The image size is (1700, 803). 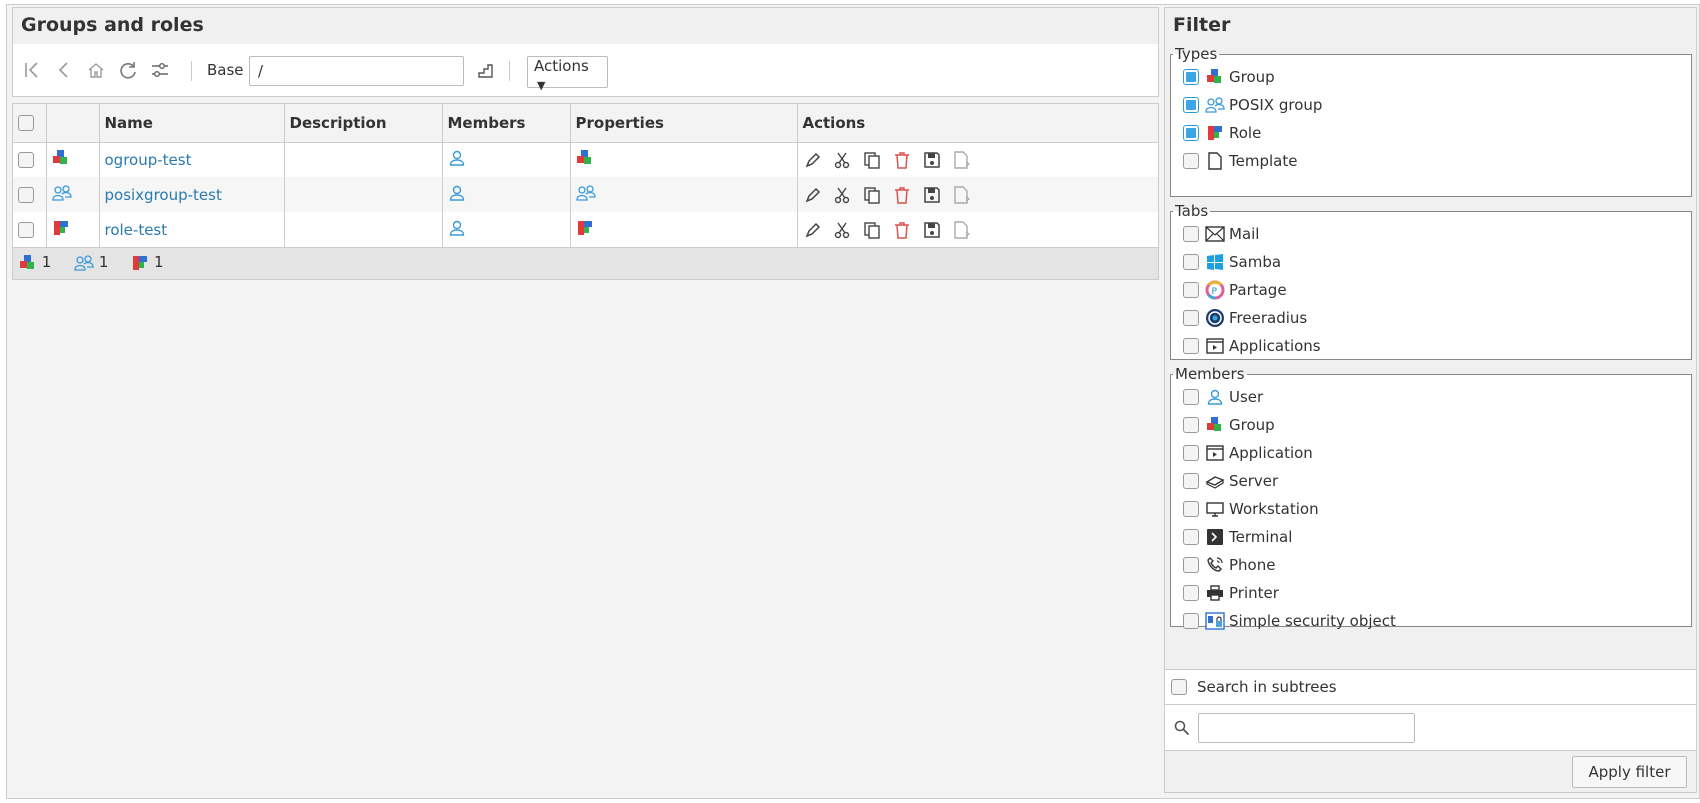 What do you see at coordinates (356, 71) in the screenshot?
I see `base-input` at bounding box center [356, 71].